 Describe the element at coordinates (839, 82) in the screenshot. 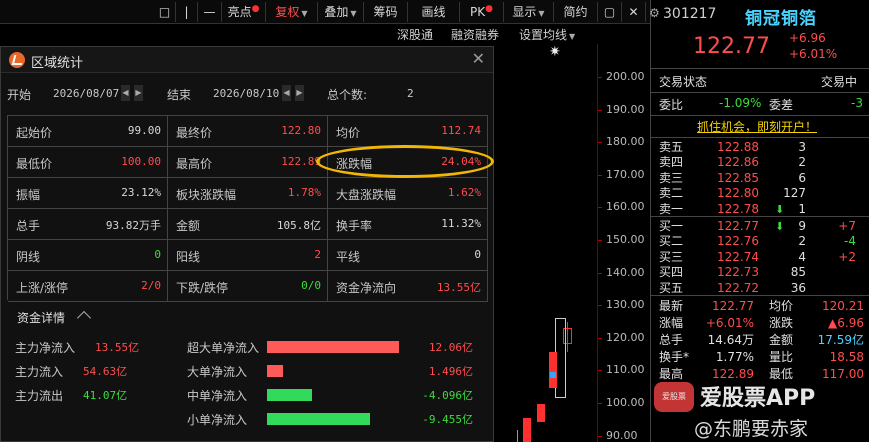

I see `status-value: 交易中` at that location.